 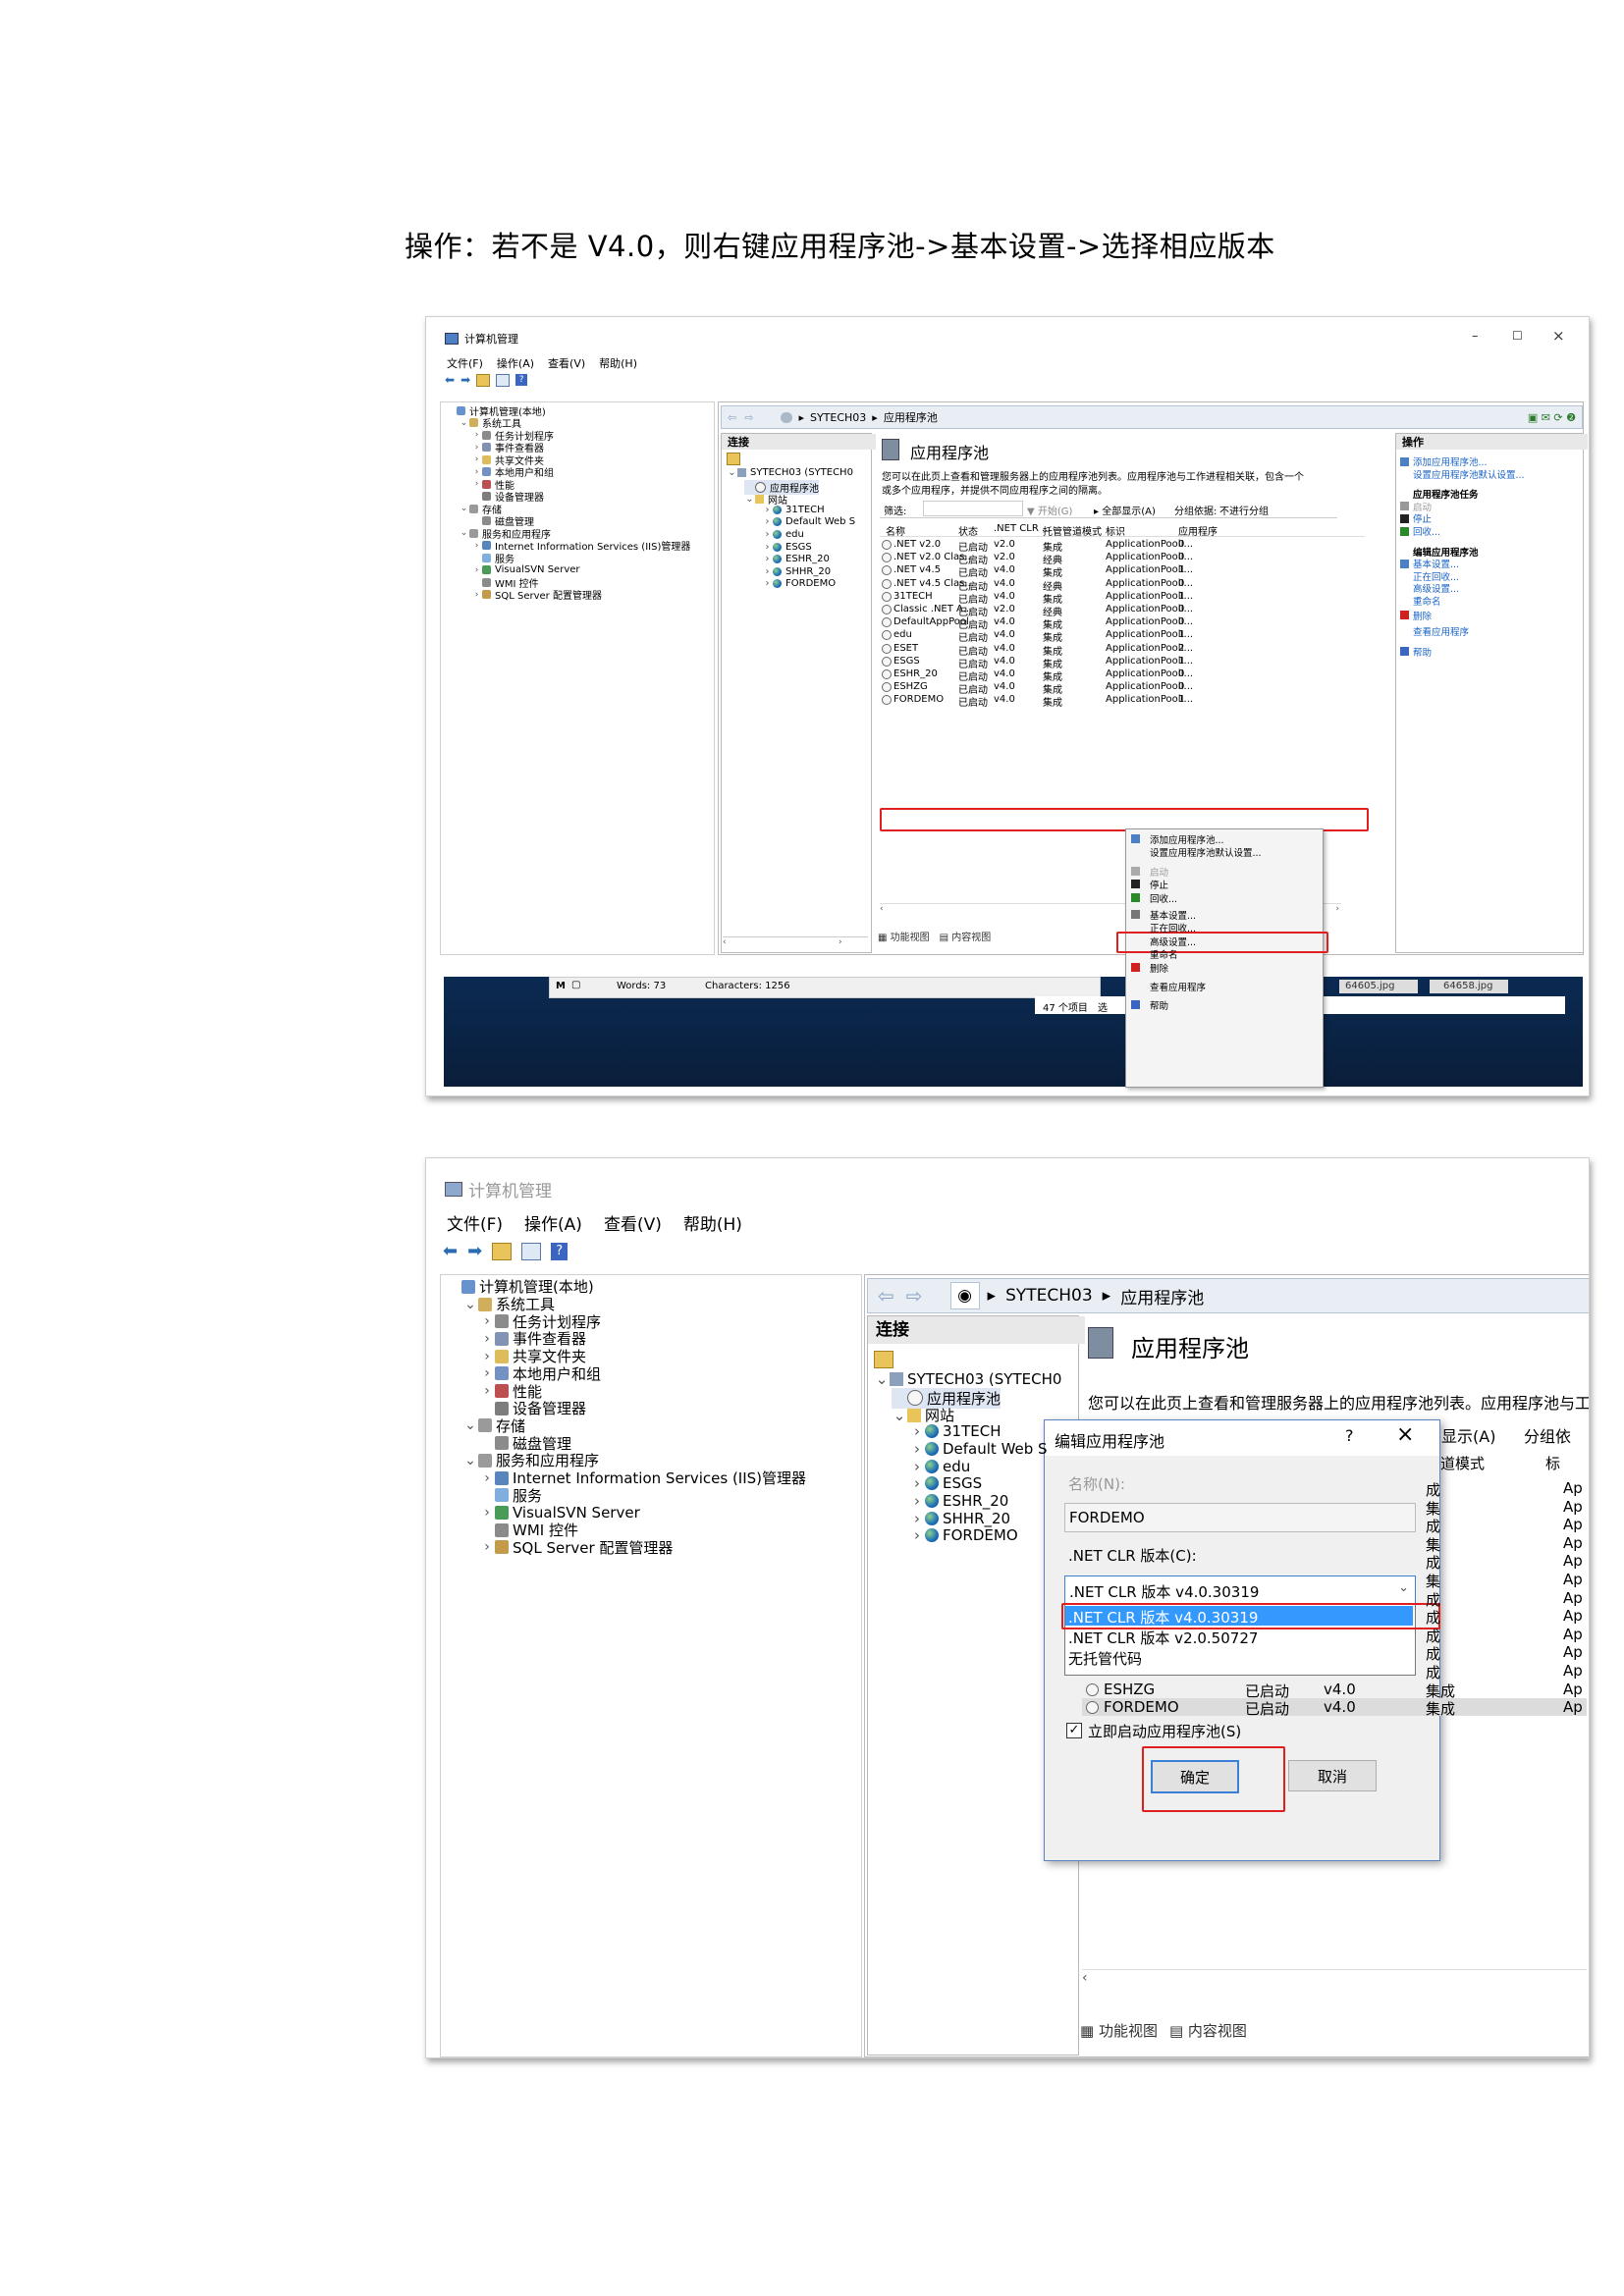 I want to click on table-row: ESET 已启动 v4.0 集成 ApplicationPoolI... 2, so click(x=1122, y=650).